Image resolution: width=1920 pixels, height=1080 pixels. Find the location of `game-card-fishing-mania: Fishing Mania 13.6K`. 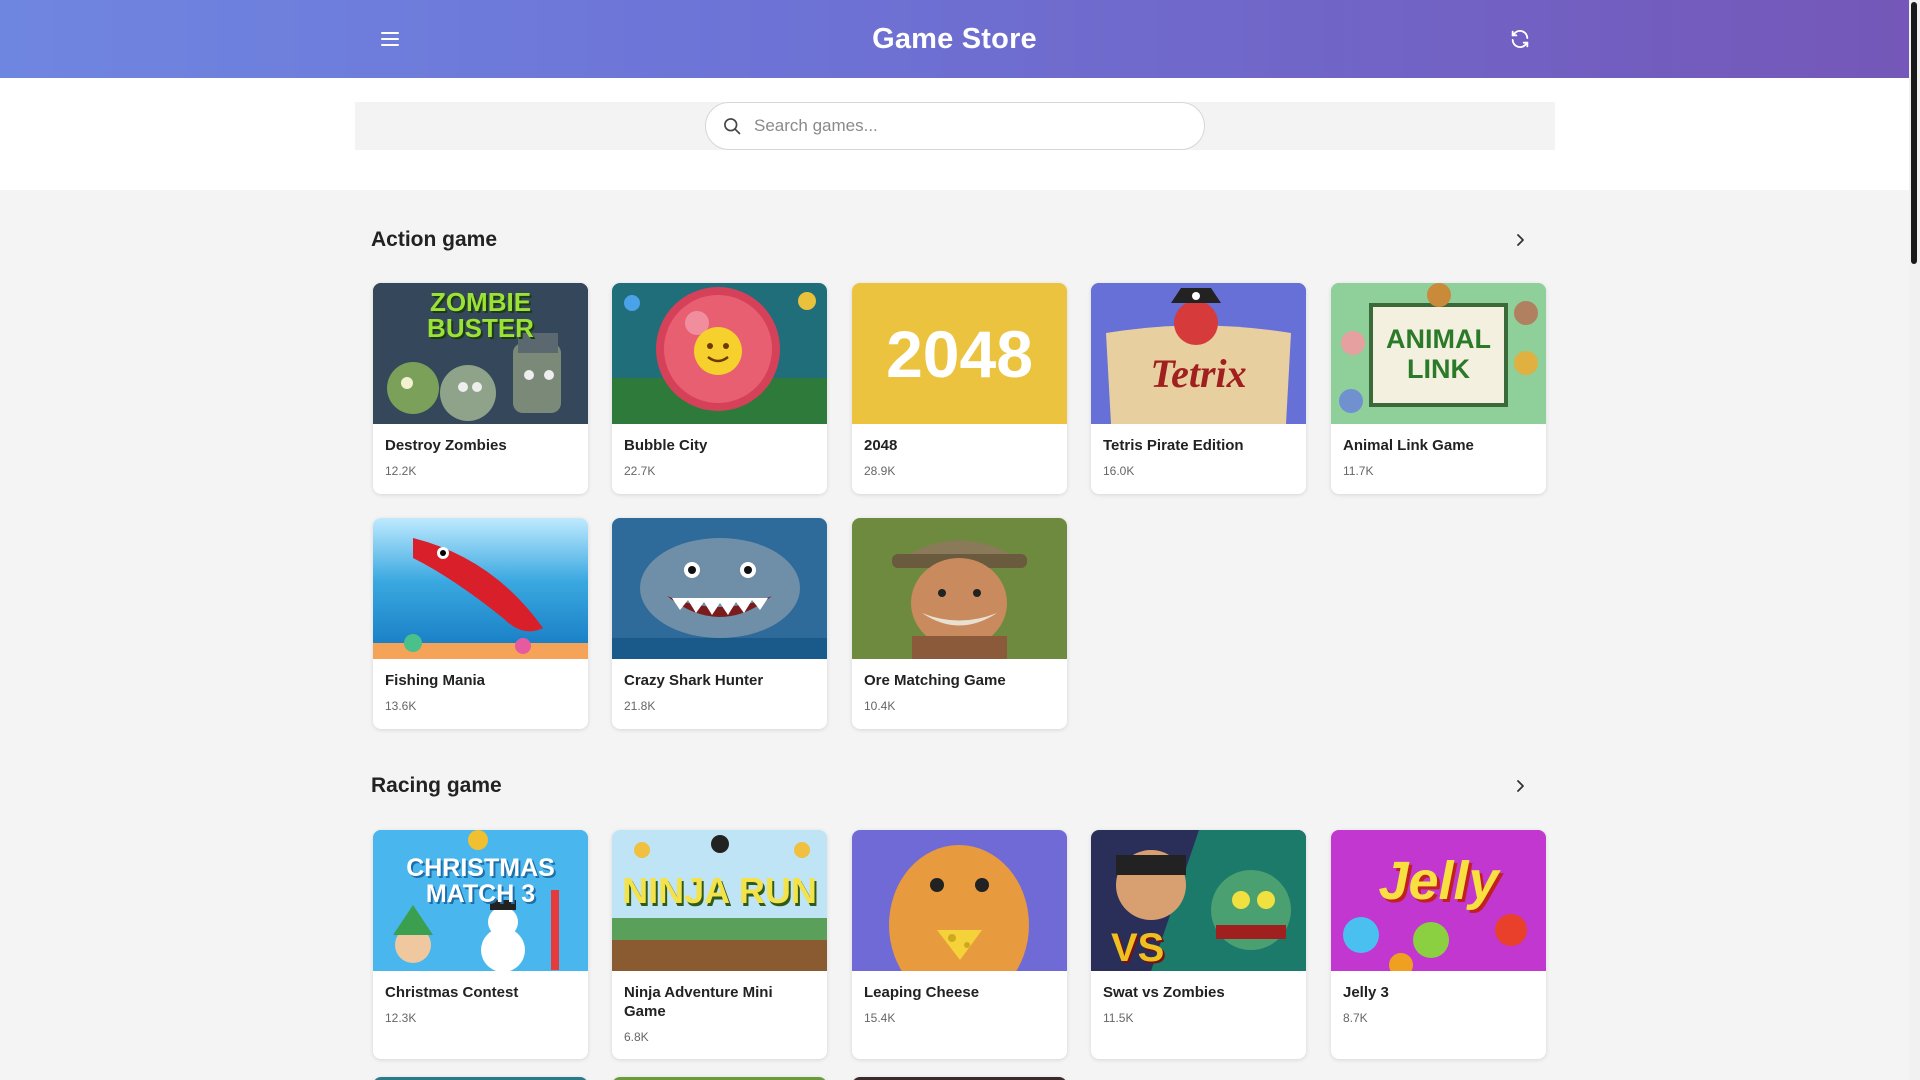

game-card-fishing-mania: Fishing Mania 13.6K is located at coordinates (480, 623).